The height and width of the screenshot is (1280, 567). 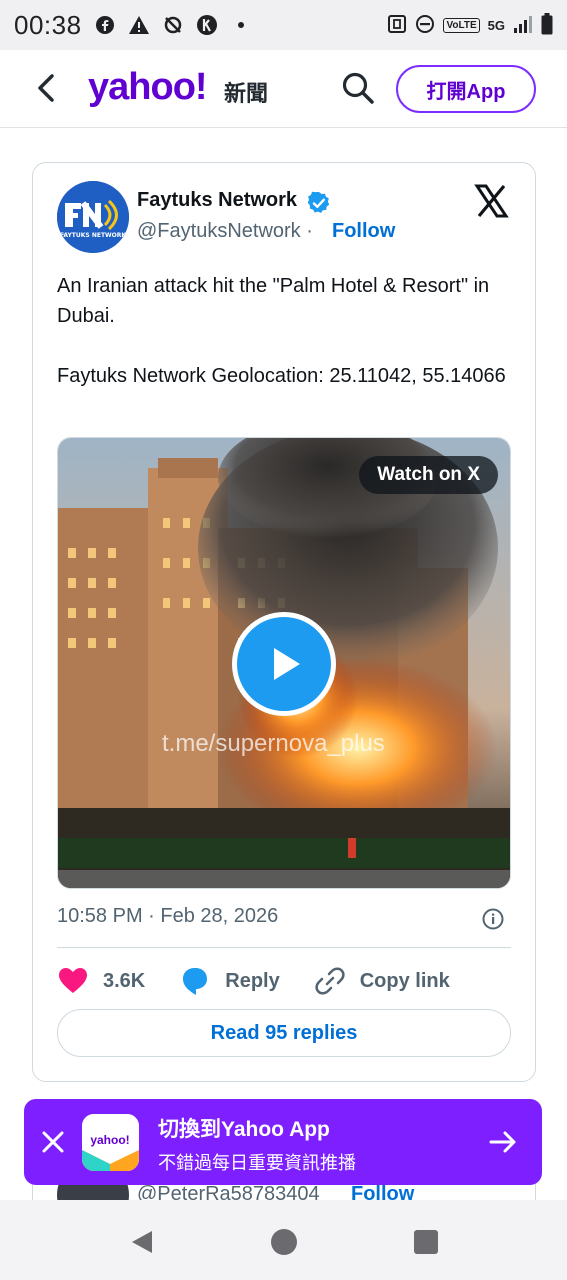 What do you see at coordinates (491, 201) in the screenshot?
I see `x-logo-icon` at bounding box center [491, 201].